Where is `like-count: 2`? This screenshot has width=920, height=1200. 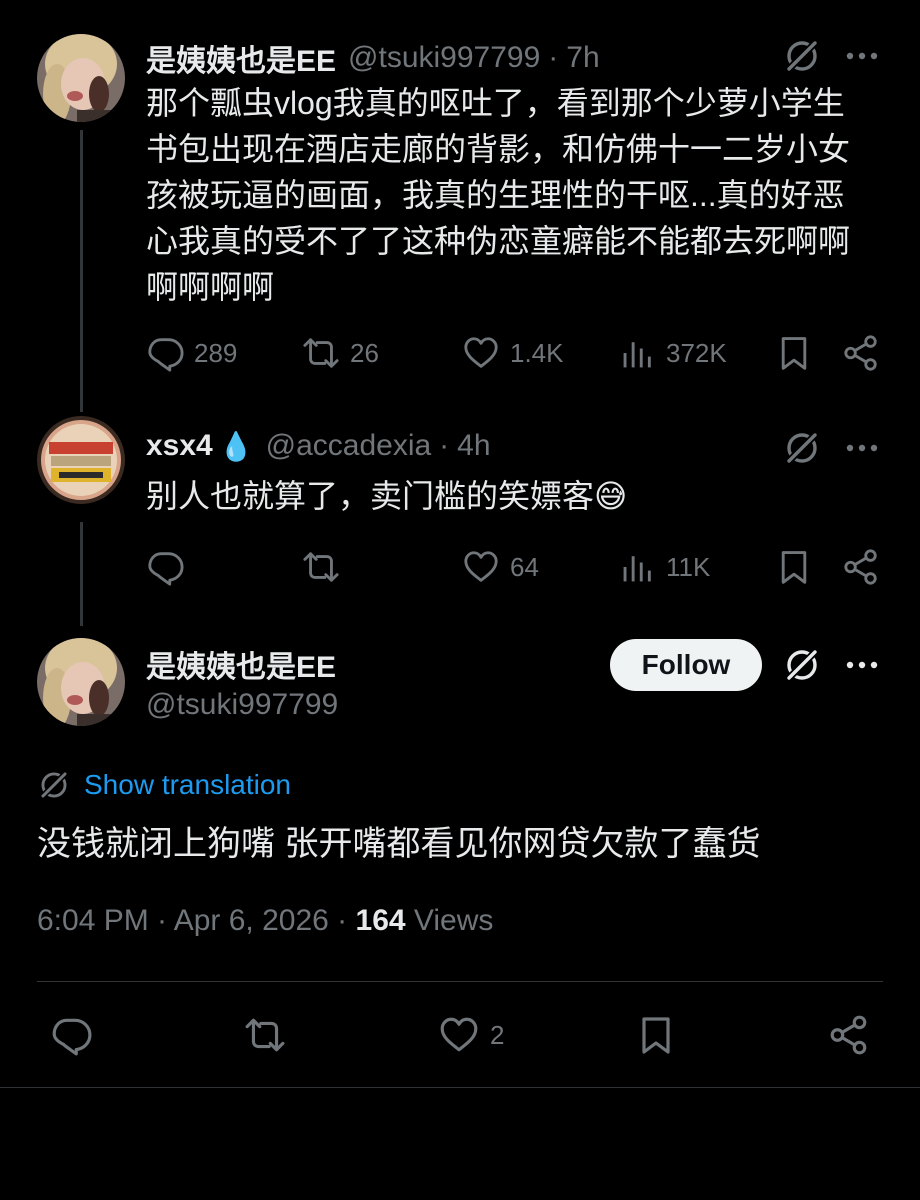 like-count: 2 is located at coordinates (497, 1034).